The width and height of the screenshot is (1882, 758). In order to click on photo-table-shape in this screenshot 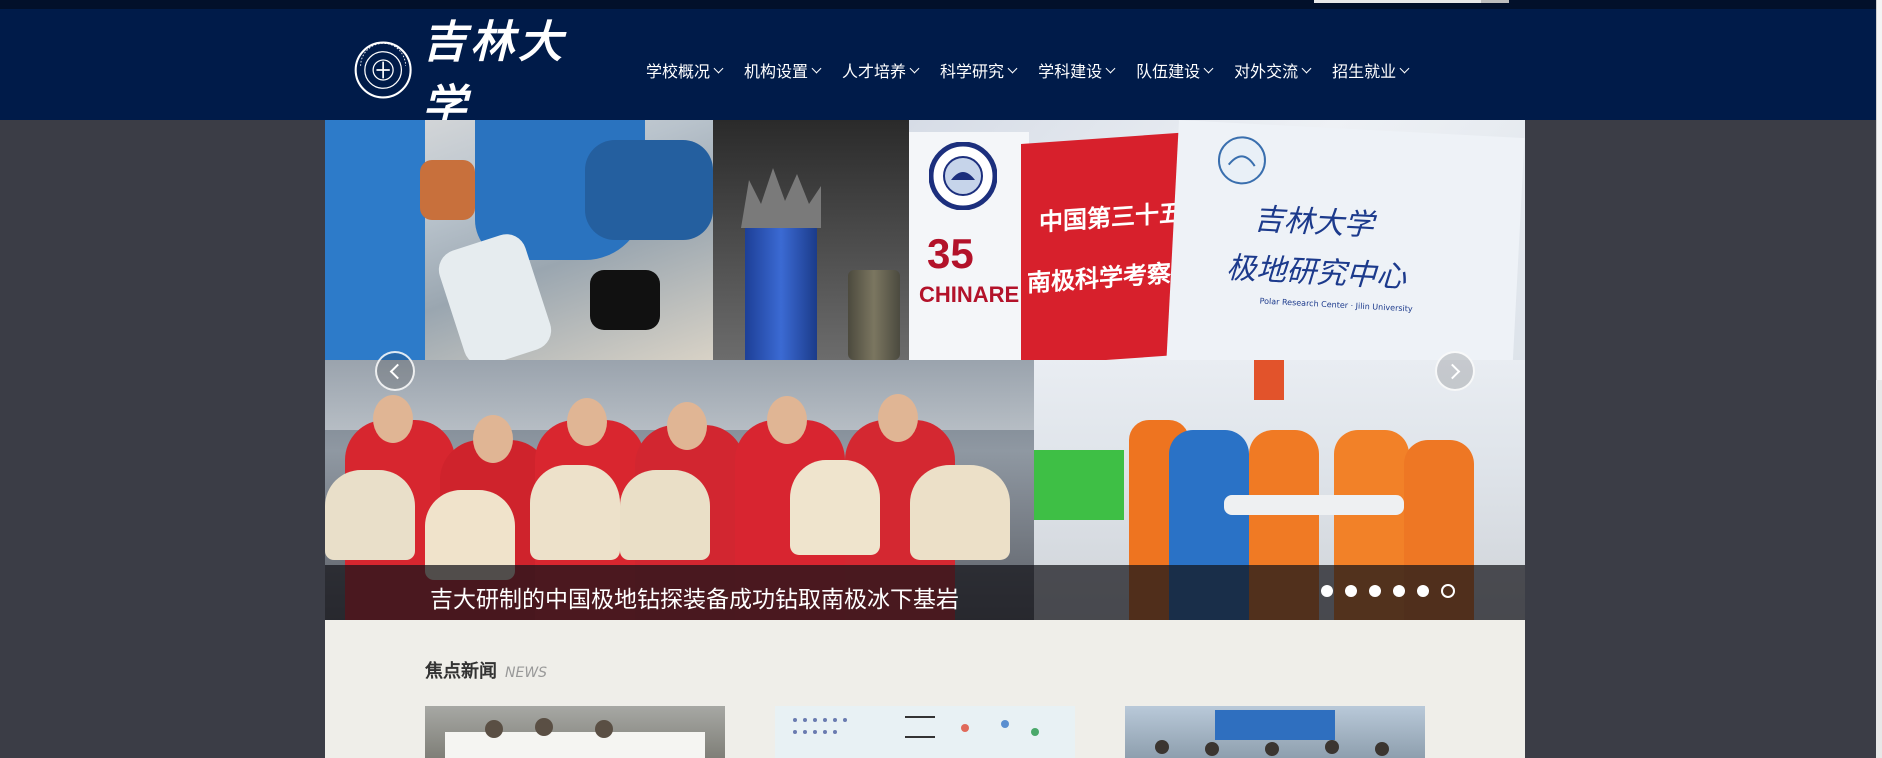, I will do `click(575, 745)`.